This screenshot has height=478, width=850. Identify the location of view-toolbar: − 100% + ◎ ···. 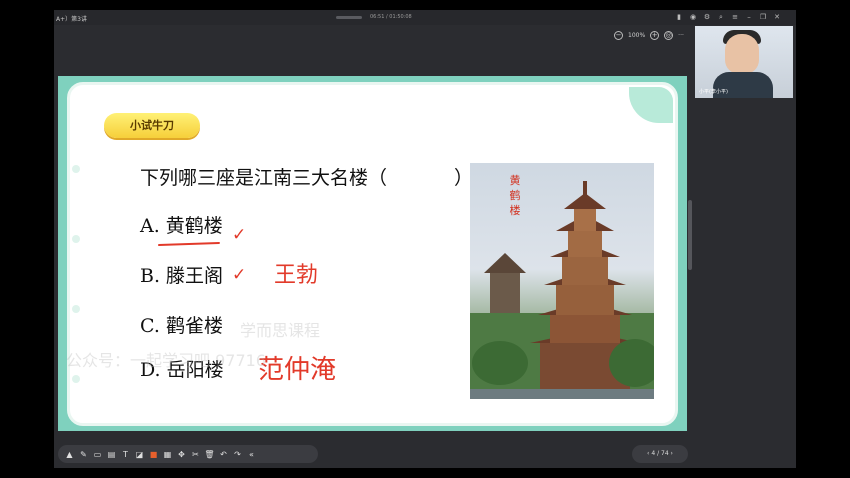
(372, 37).